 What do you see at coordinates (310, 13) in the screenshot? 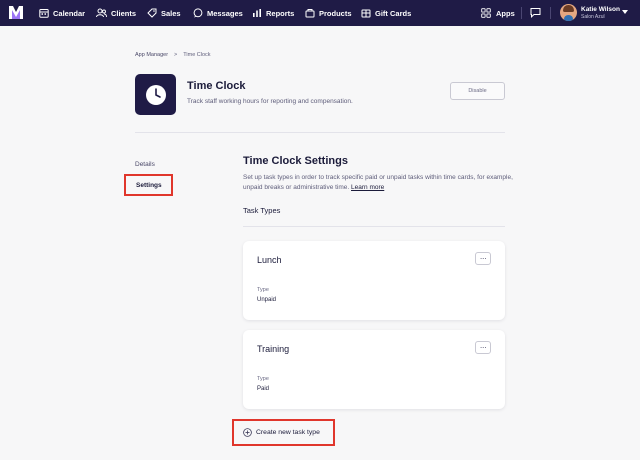
I see `products-icon` at bounding box center [310, 13].